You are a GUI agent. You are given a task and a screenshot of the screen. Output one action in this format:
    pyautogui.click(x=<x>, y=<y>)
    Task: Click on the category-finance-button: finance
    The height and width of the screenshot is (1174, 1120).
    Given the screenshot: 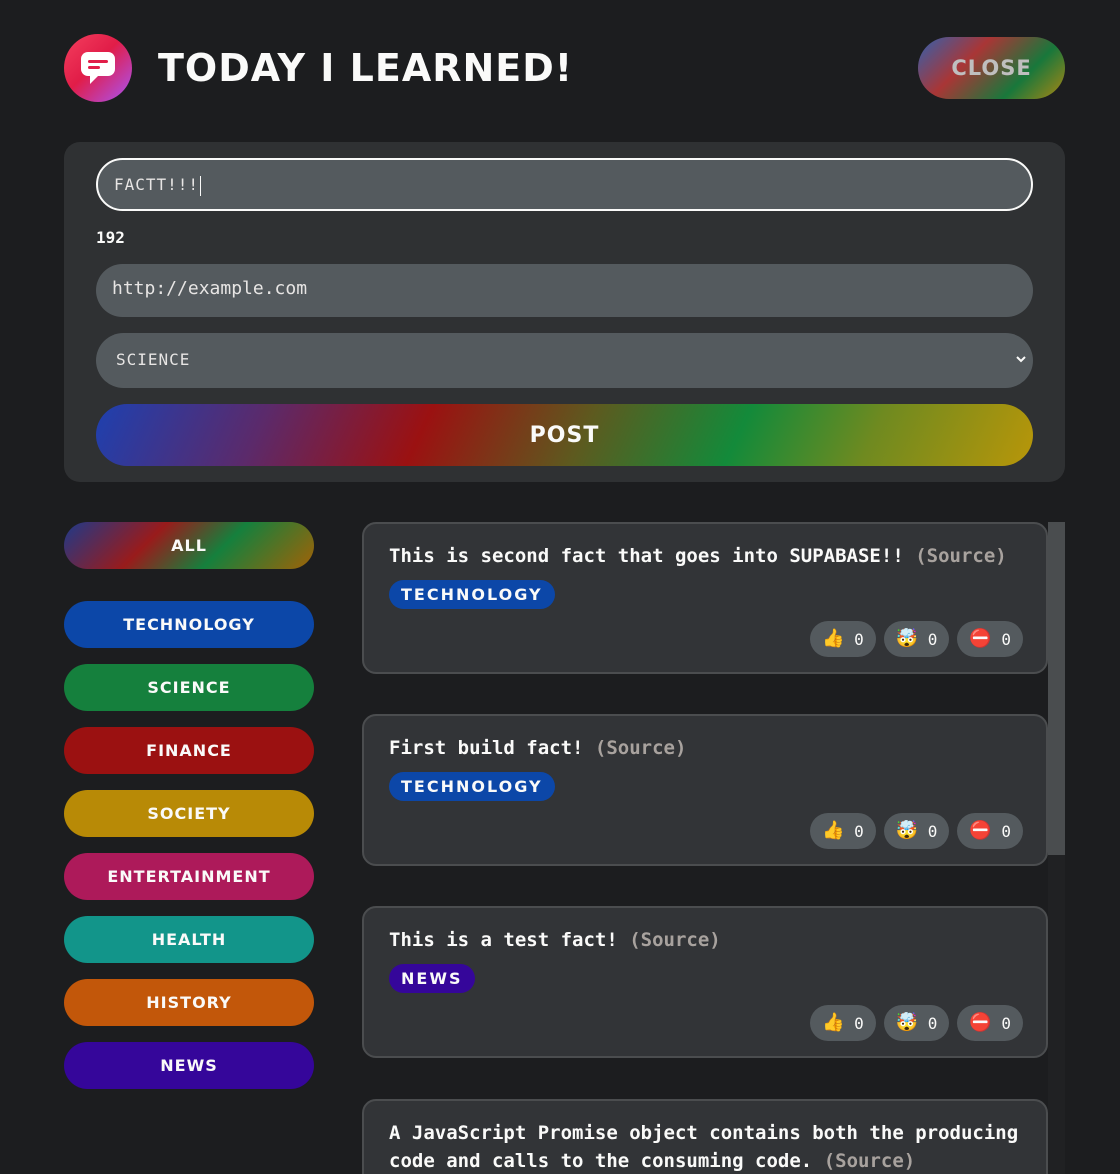 What is the action you would take?
    pyautogui.click(x=189, y=750)
    